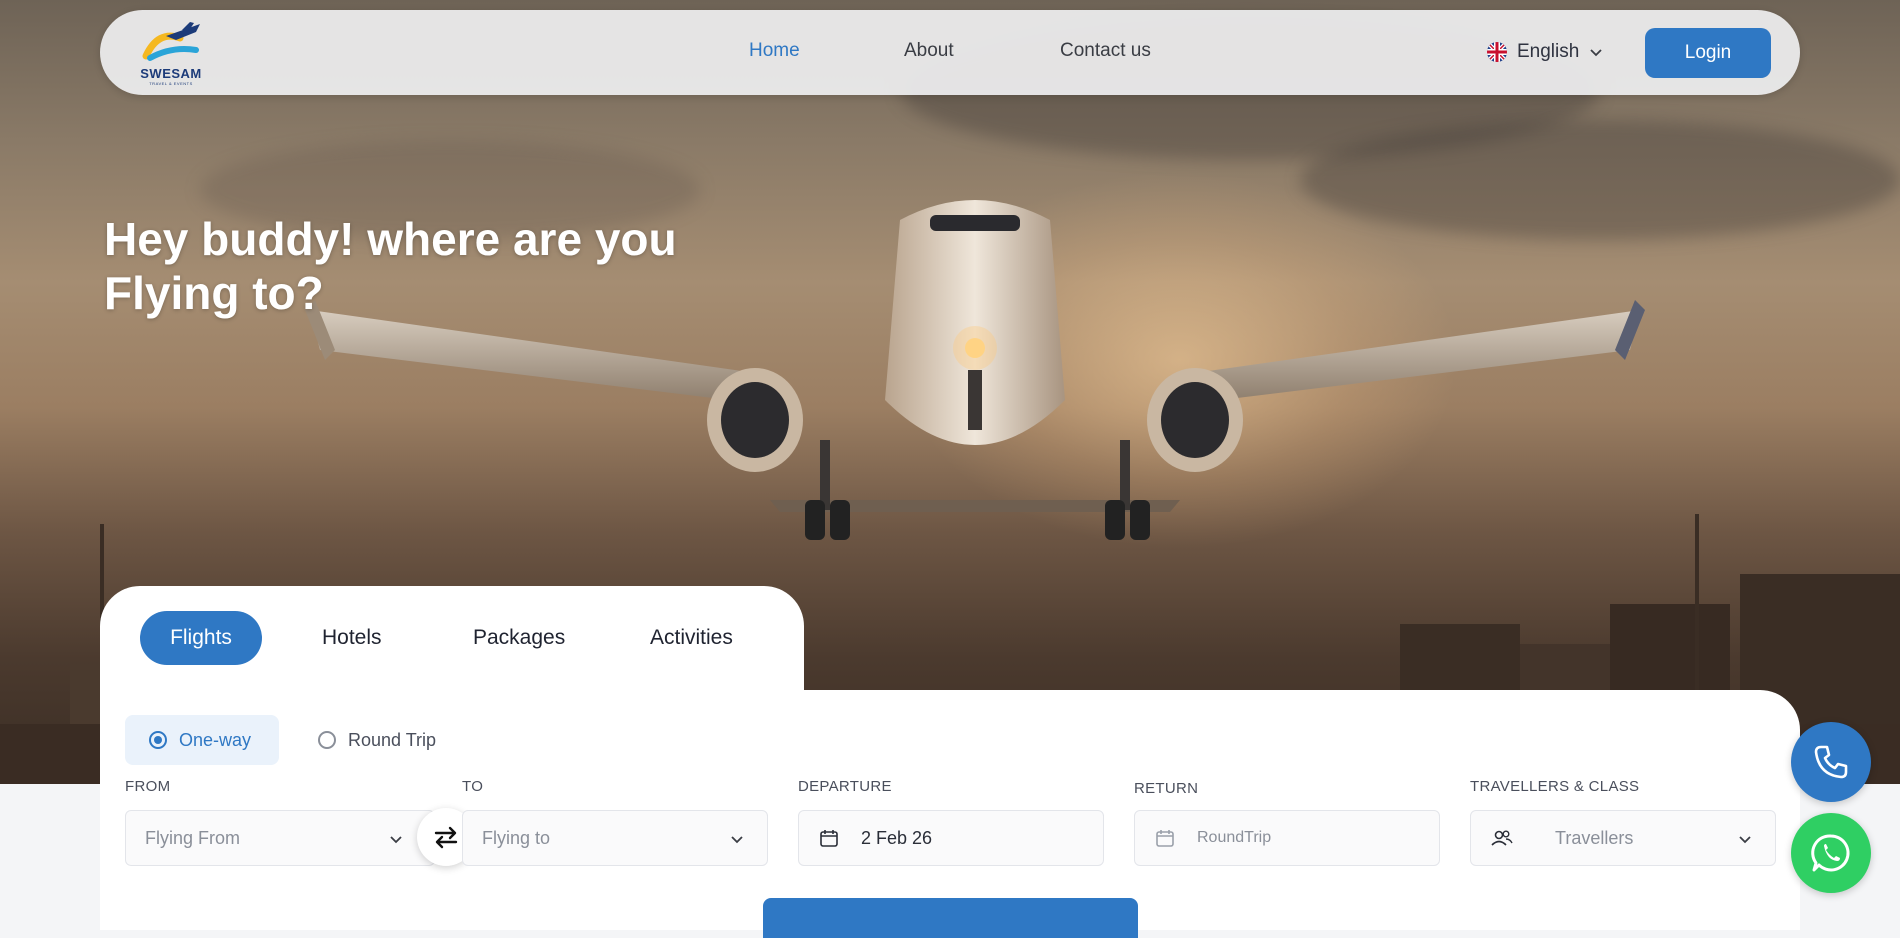 The height and width of the screenshot is (938, 1900). I want to click on trip-round-trip-option: Round Trip, so click(377, 740).